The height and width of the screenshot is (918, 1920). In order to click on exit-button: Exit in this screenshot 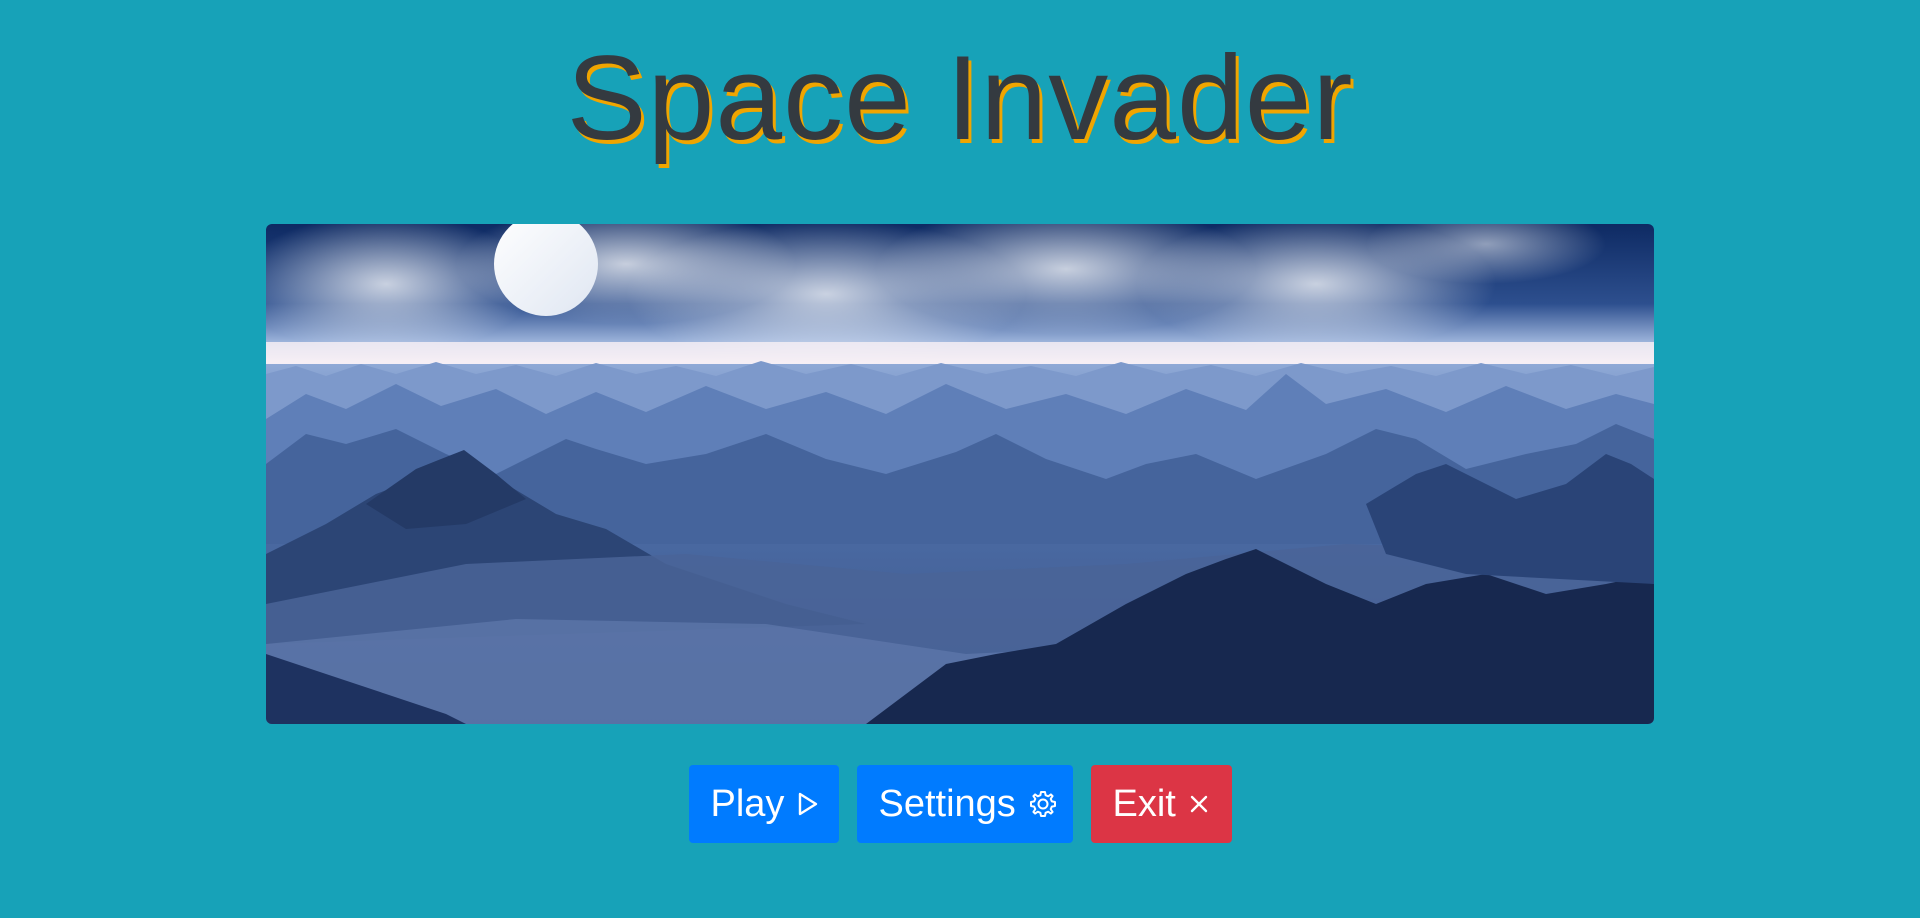, I will do `click(1161, 804)`.